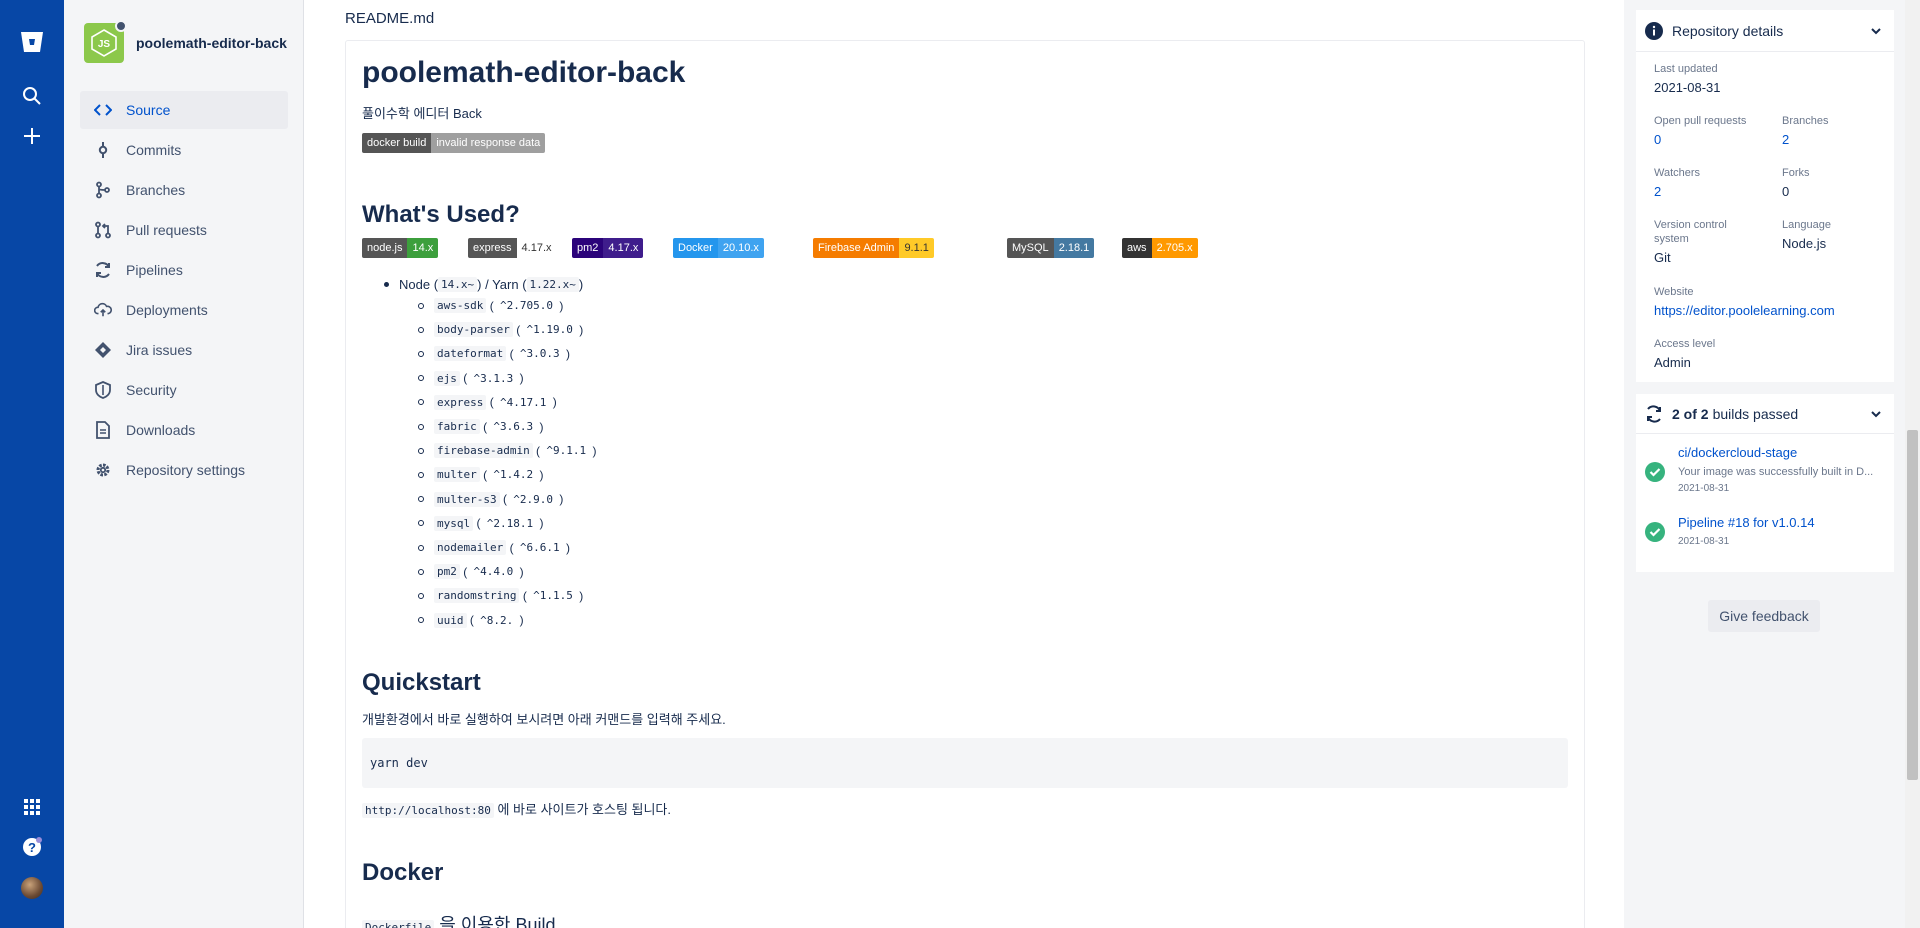  Describe the element at coordinates (1737, 452) in the screenshot. I see `build-title: ci/dockercloud-stage` at that location.